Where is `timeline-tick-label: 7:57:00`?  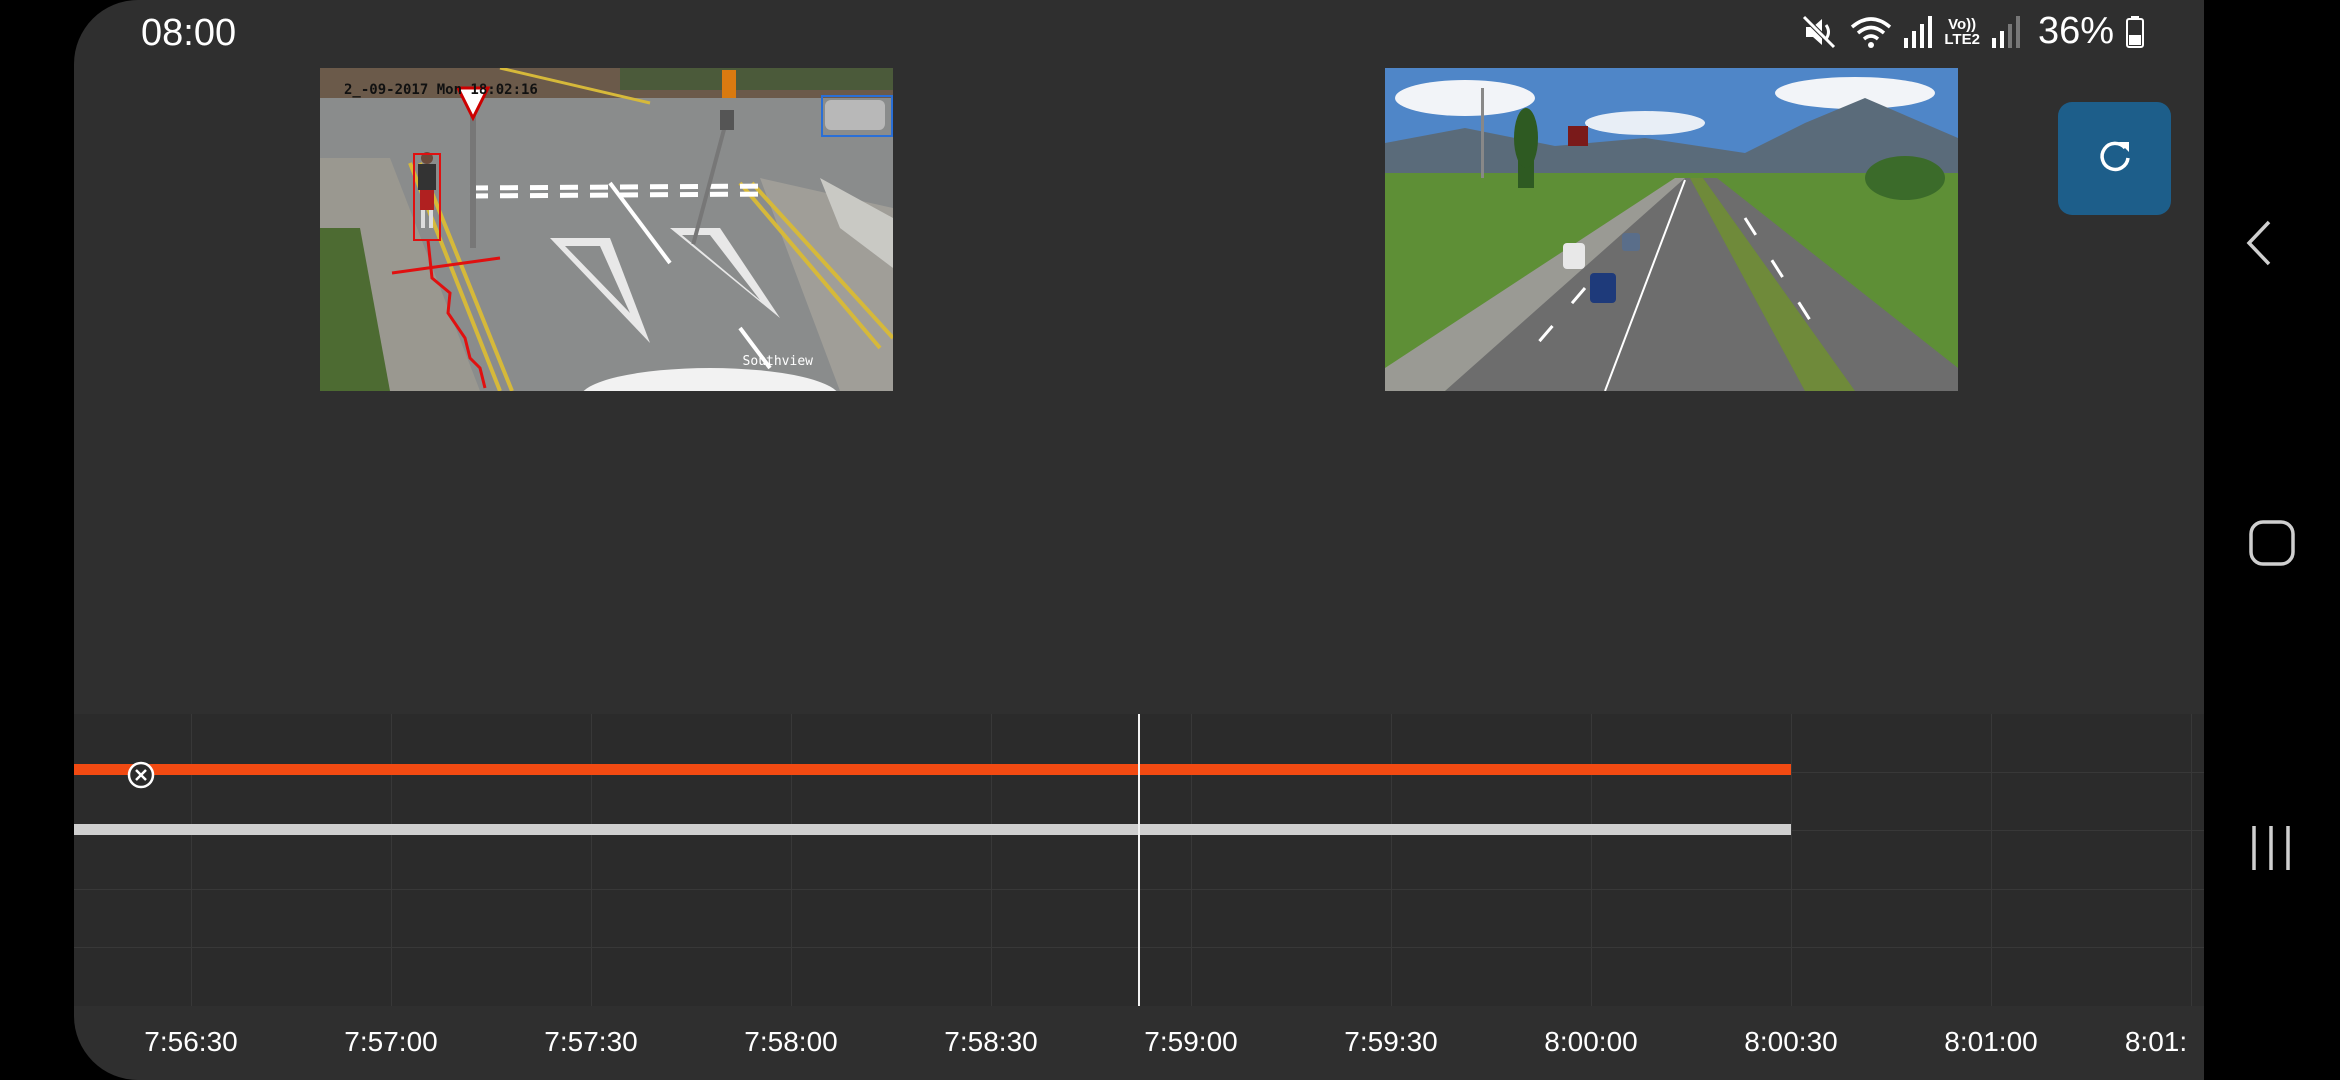
timeline-tick-label: 7:57:00 is located at coordinates (391, 1041).